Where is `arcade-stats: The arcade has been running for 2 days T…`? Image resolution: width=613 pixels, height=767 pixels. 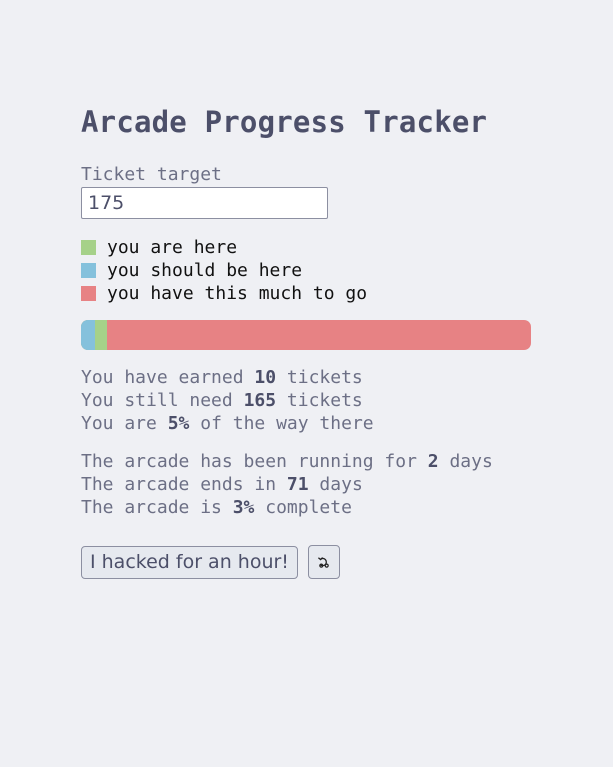 arcade-stats: The arcade has been running for 2 days T… is located at coordinates (306, 484).